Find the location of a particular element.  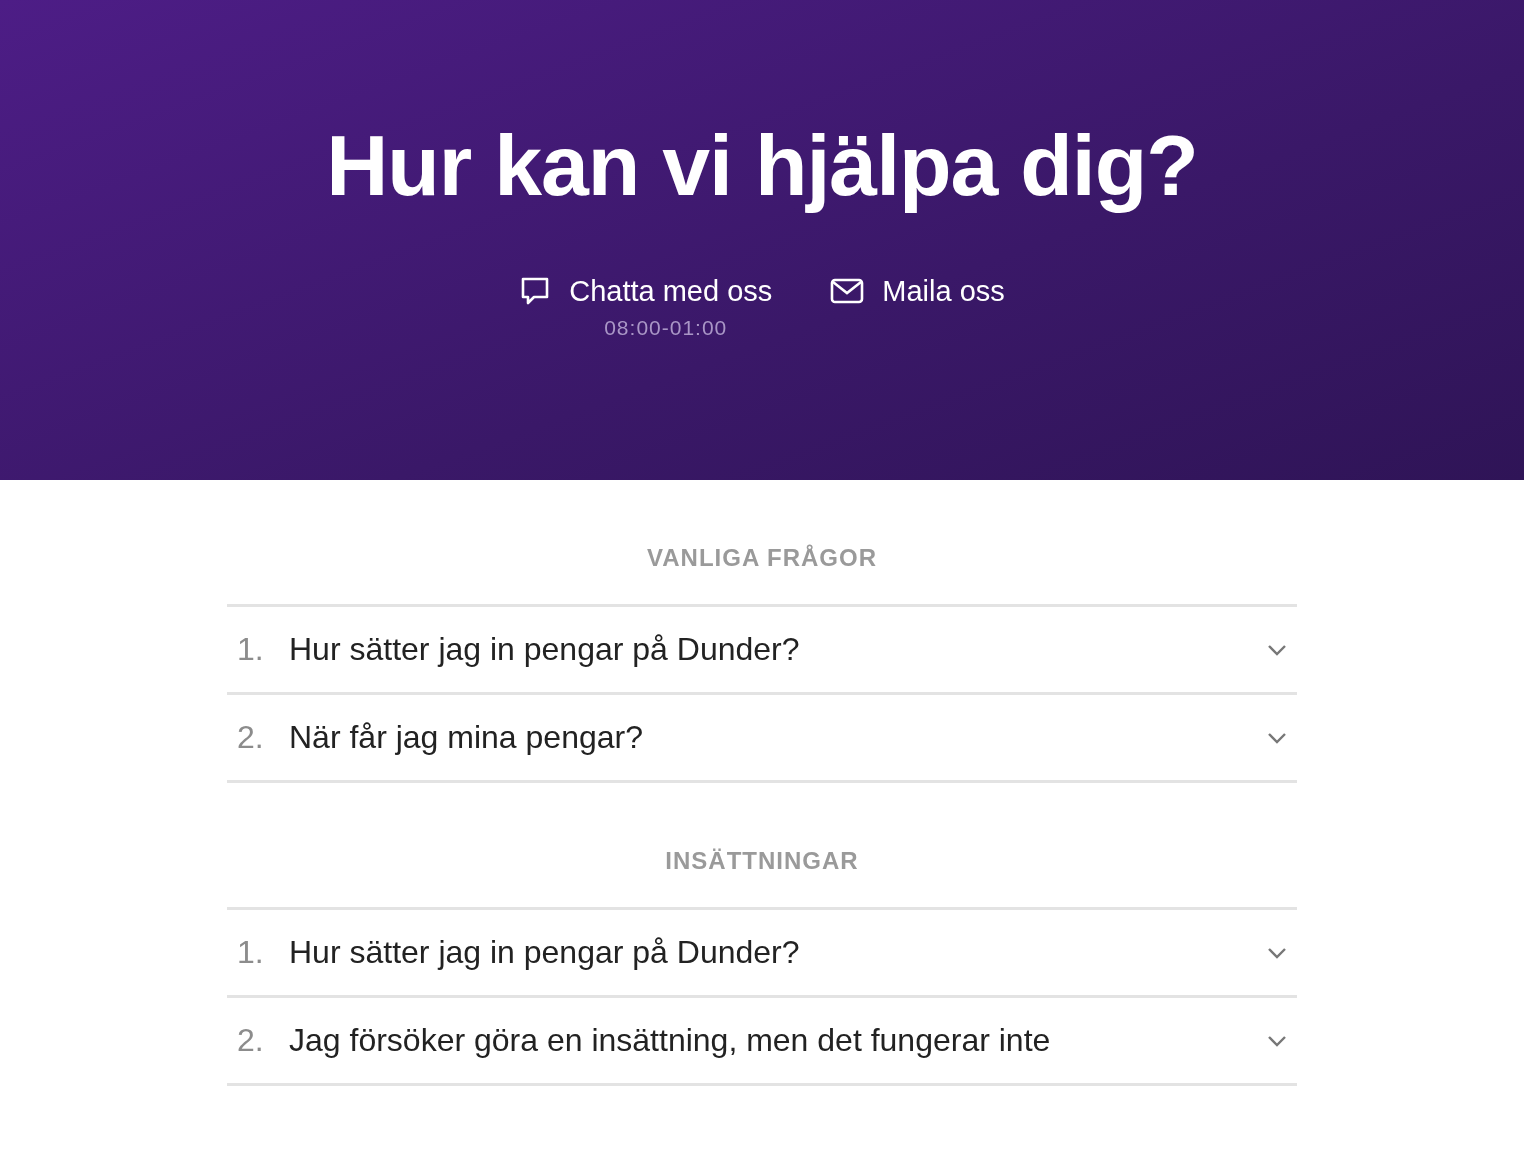

page-title: Hur kan vi hjälpa dig? is located at coordinates (762, 165).